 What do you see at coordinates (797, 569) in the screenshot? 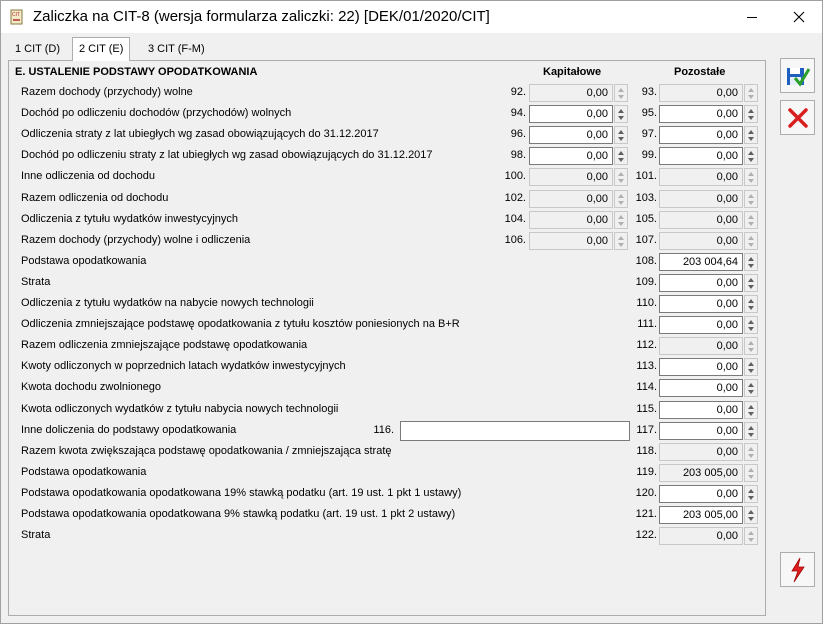
I see `calculate-button` at bounding box center [797, 569].